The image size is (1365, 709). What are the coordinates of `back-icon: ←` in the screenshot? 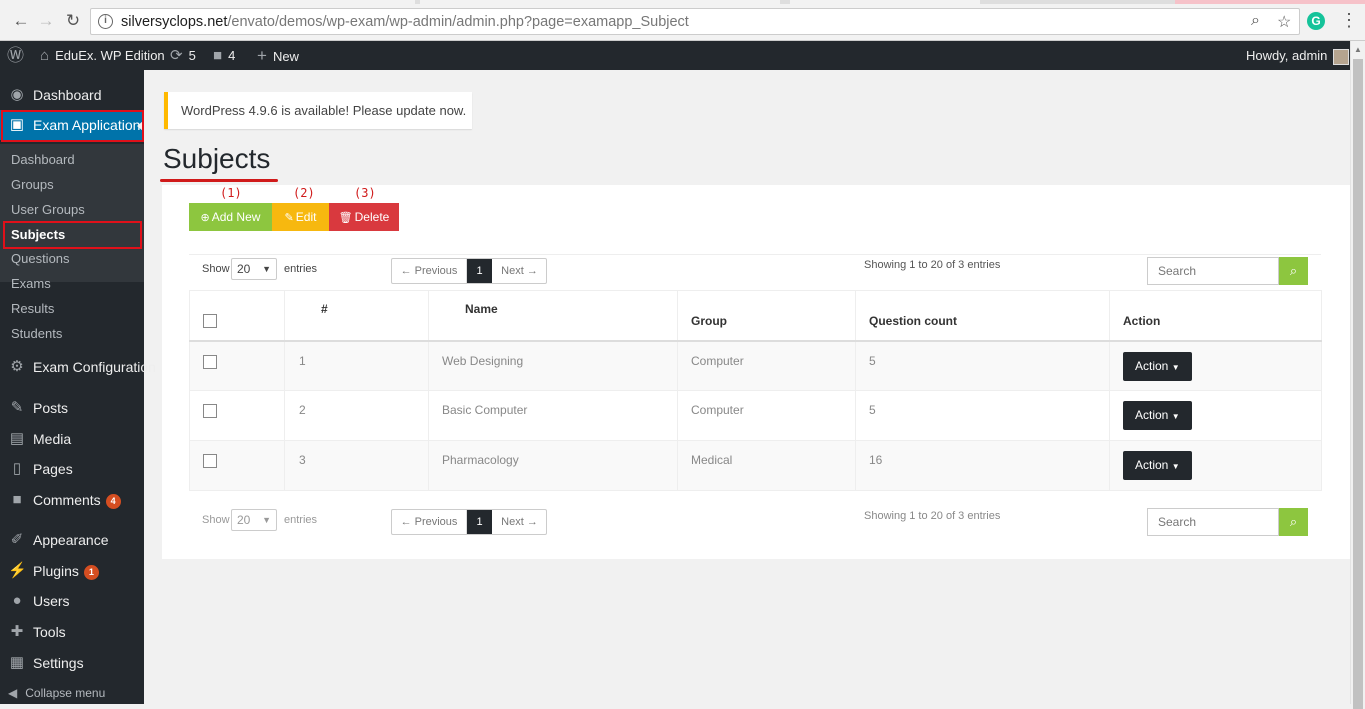 It's located at (21, 21).